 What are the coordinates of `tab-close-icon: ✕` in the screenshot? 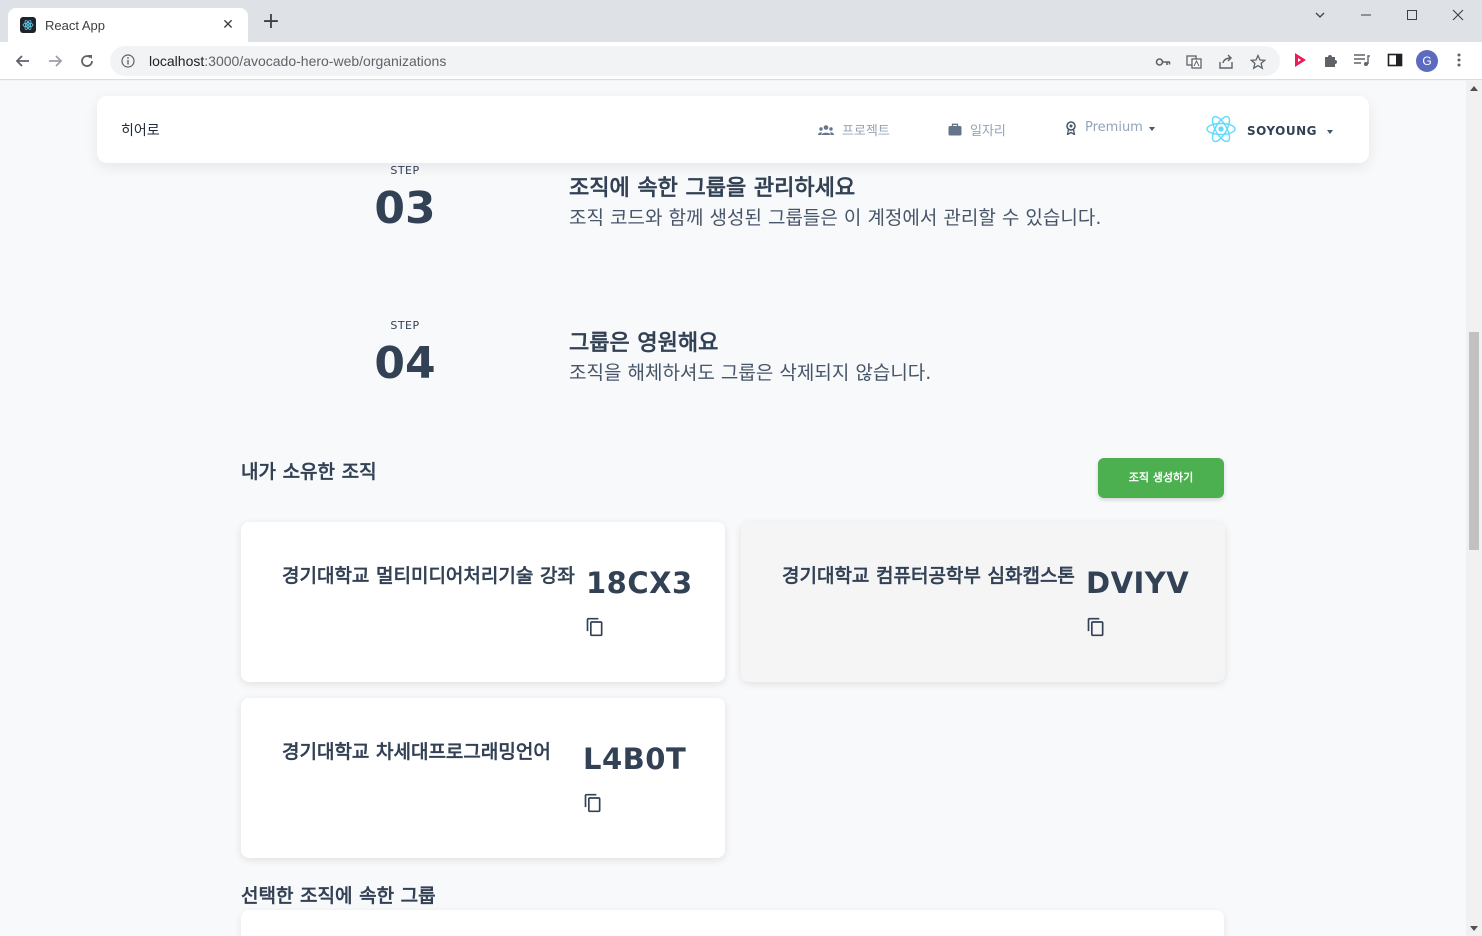 It's located at (228, 25).